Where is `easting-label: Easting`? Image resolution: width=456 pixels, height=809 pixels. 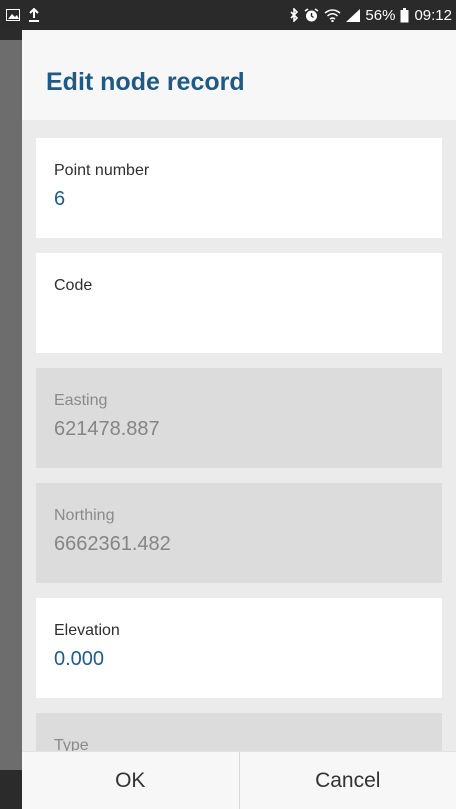 easting-label: Easting is located at coordinates (81, 400).